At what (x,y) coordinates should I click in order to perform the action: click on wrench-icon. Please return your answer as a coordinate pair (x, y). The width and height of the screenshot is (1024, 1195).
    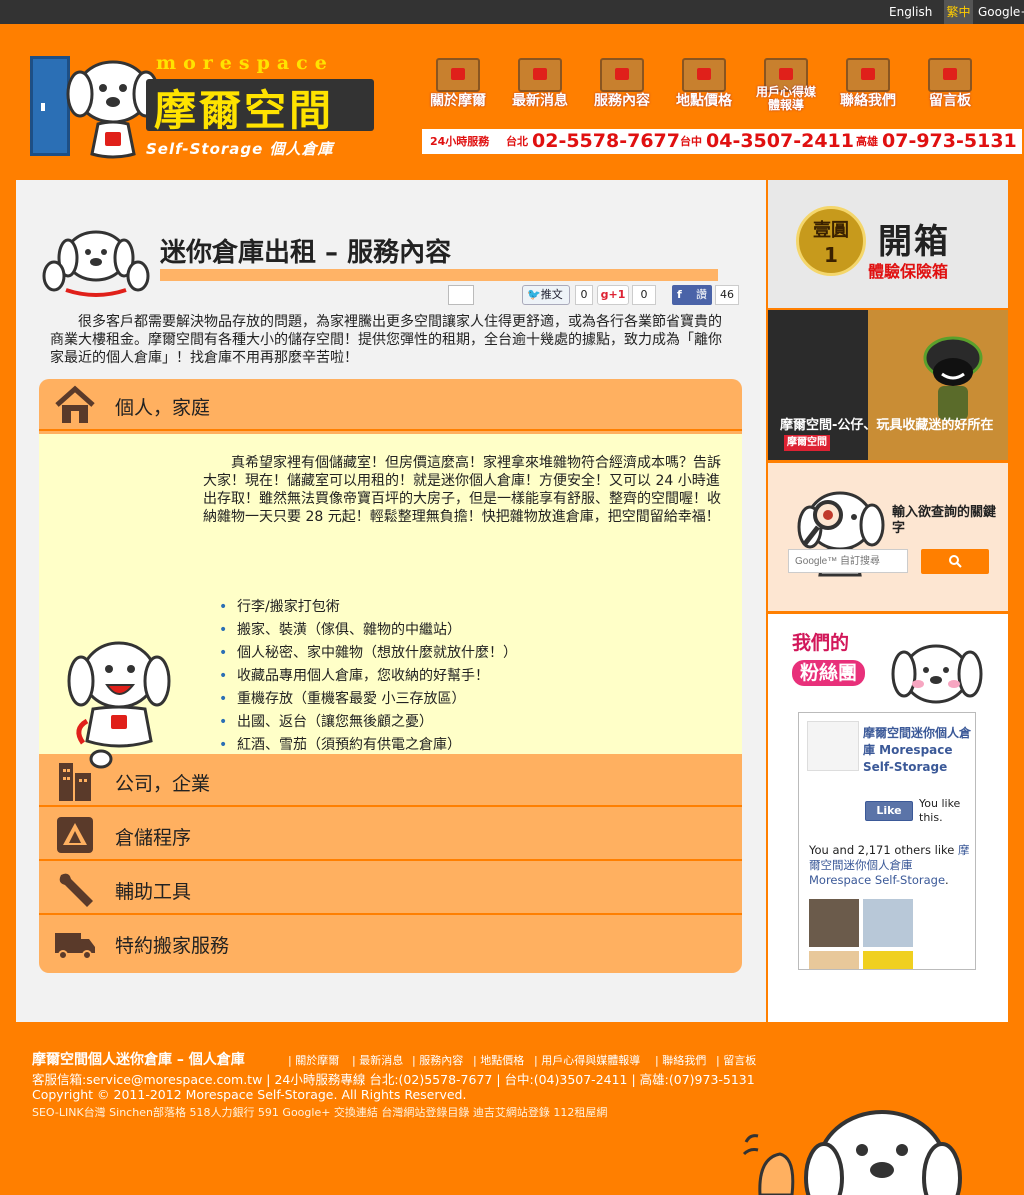
    Looking at the image, I should click on (76, 890).